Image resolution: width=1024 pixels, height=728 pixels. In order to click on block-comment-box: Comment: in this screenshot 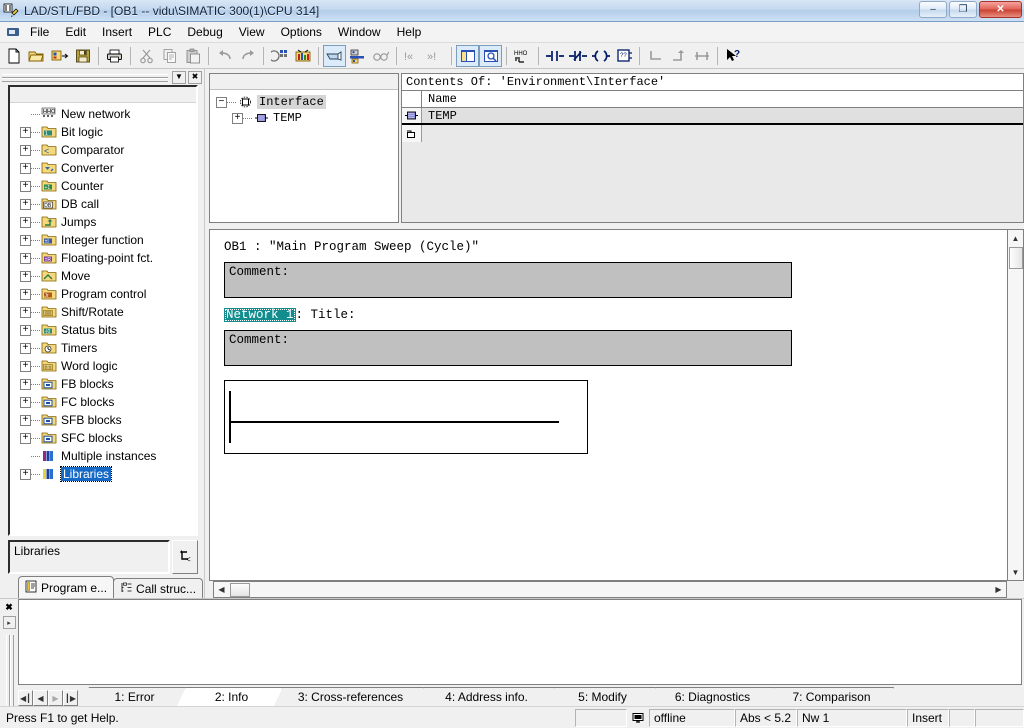, I will do `click(508, 280)`.